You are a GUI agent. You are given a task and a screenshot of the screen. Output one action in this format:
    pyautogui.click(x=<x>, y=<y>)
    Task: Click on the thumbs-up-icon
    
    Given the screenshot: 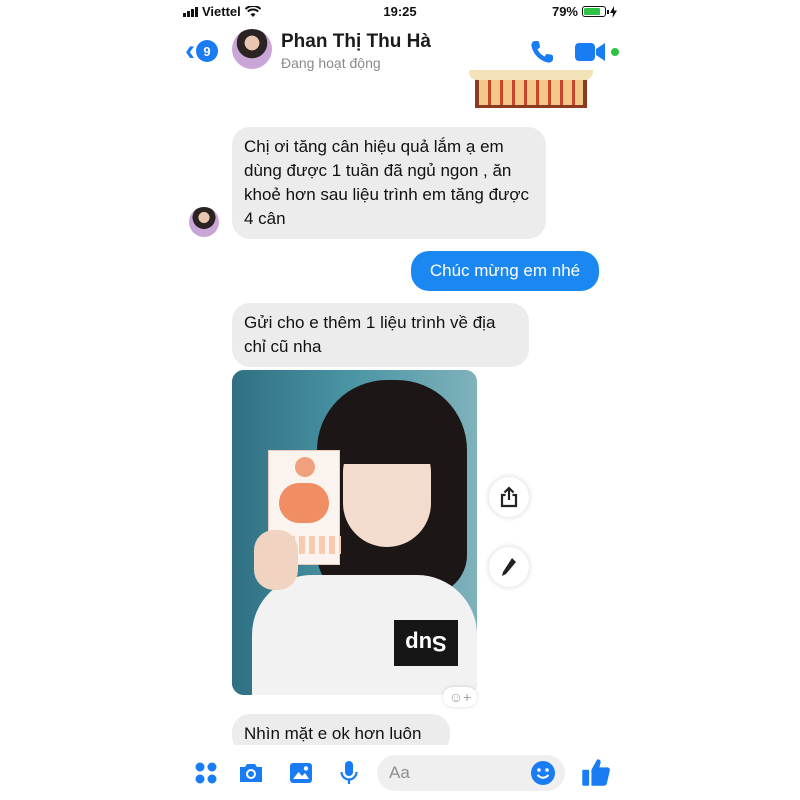 What is the action you would take?
    pyautogui.click(x=596, y=772)
    